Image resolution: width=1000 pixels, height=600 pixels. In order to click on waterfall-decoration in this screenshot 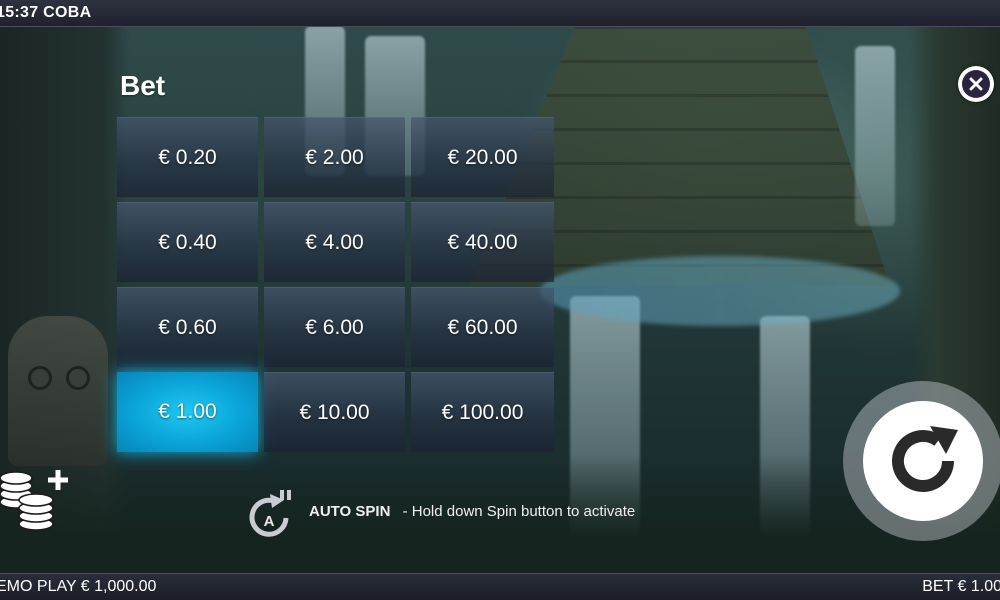, I will do `click(875, 136)`.